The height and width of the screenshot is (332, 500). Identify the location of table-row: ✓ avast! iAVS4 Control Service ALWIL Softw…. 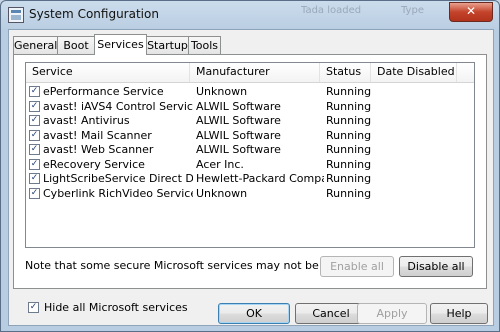
(250, 107).